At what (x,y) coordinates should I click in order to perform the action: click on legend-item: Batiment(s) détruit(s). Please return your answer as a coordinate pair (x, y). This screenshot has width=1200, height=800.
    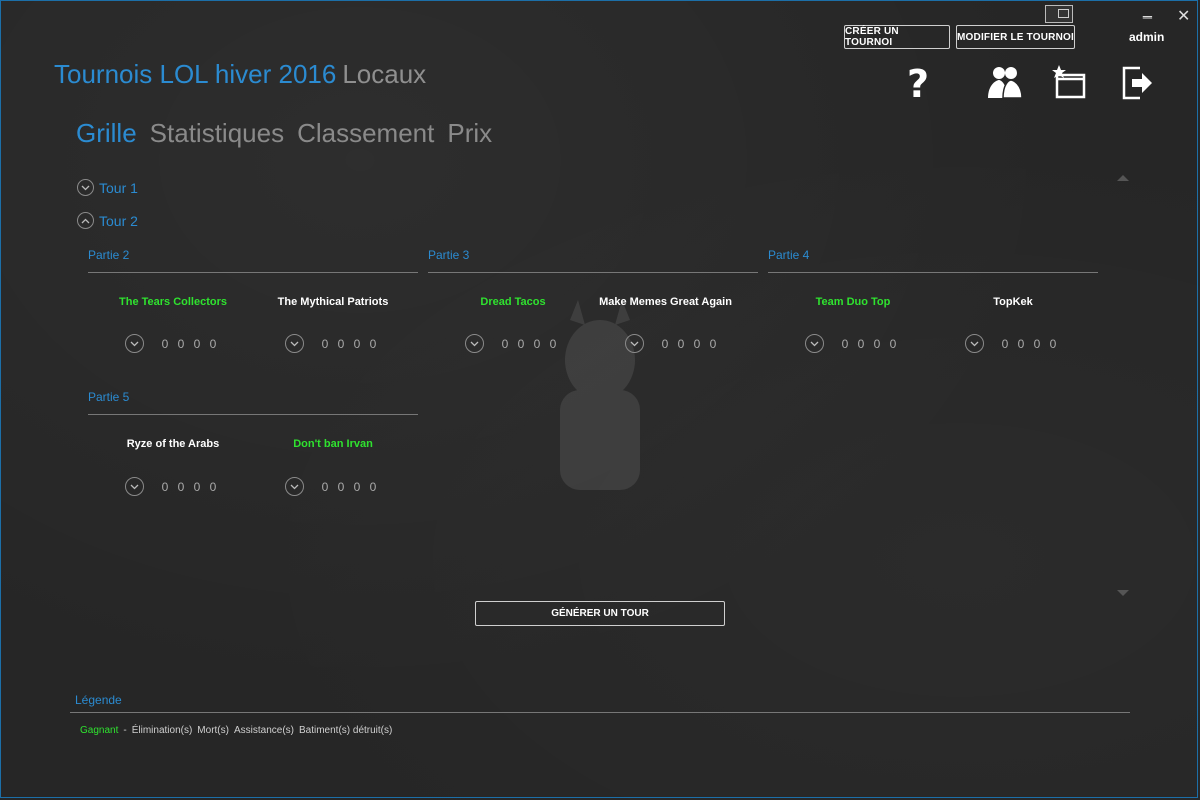
    Looking at the image, I should click on (345, 730).